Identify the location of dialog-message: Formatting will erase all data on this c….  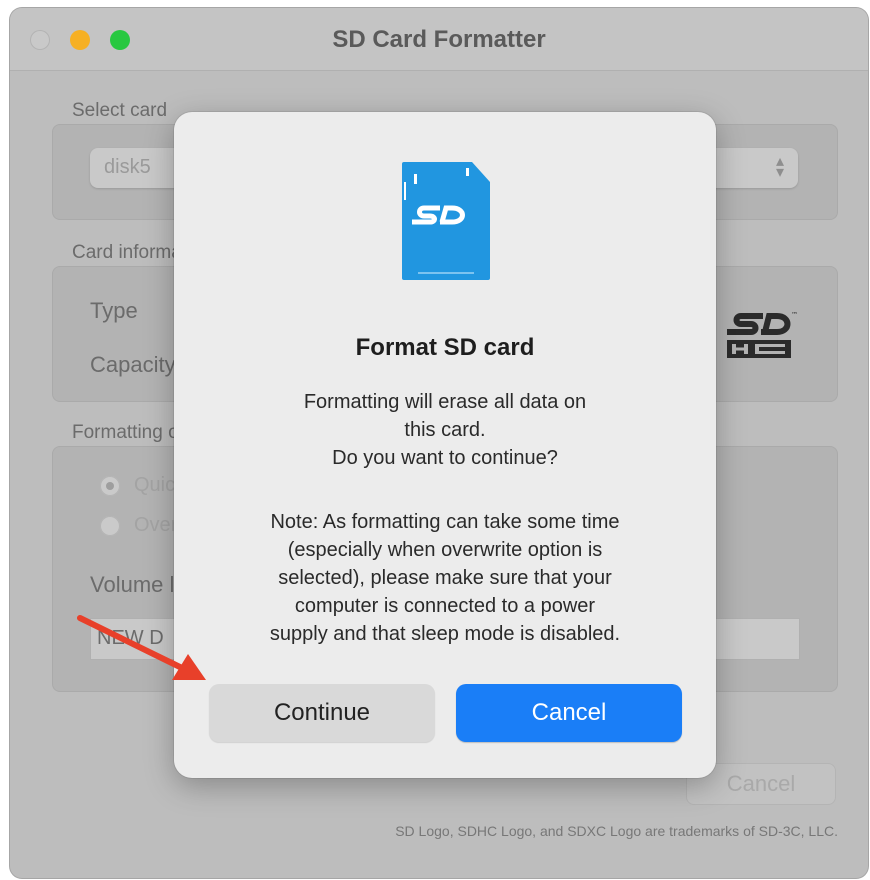
(445, 430).